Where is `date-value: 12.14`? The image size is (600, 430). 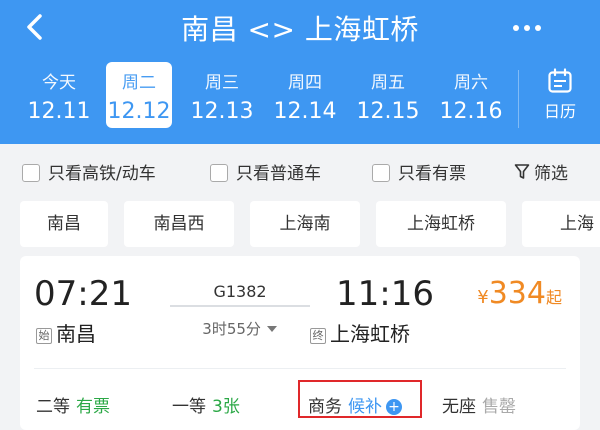
date-value: 12.14 is located at coordinates (305, 111).